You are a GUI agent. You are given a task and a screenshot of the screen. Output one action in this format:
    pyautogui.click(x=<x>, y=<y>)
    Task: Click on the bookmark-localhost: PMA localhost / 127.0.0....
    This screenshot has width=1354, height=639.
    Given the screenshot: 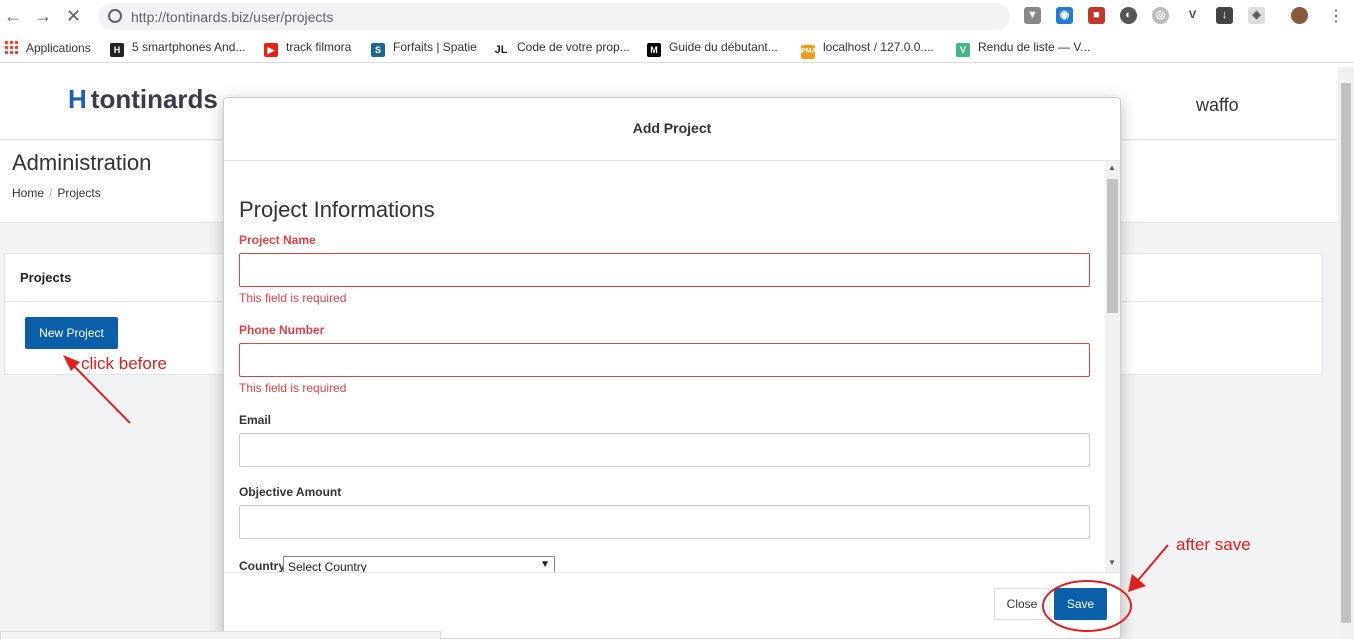 What is the action you would take?
    pyautogui.click(x=867, y=49)
    